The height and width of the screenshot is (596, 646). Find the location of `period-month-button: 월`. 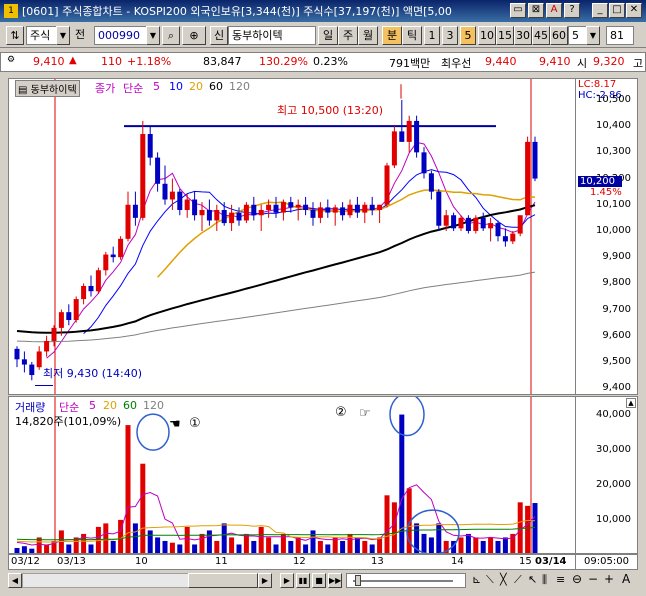

period-month-button: 월 is located at coordinates (368, 35).